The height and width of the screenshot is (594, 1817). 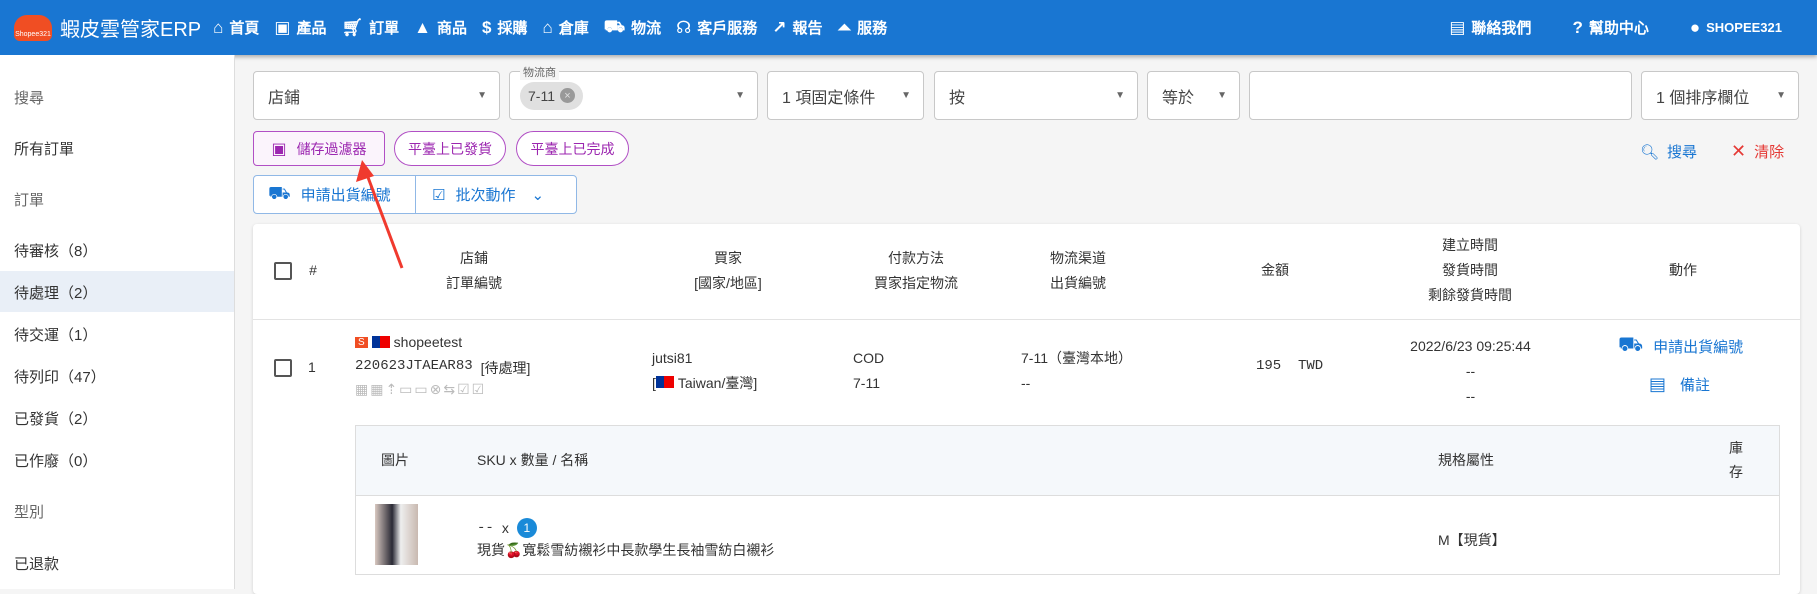 What do you see at coordinates (845, 95) in the screenshot?
I see `fixed-conditions-select: 1 項固定條件 ▼` at bounding box center [845, 95].